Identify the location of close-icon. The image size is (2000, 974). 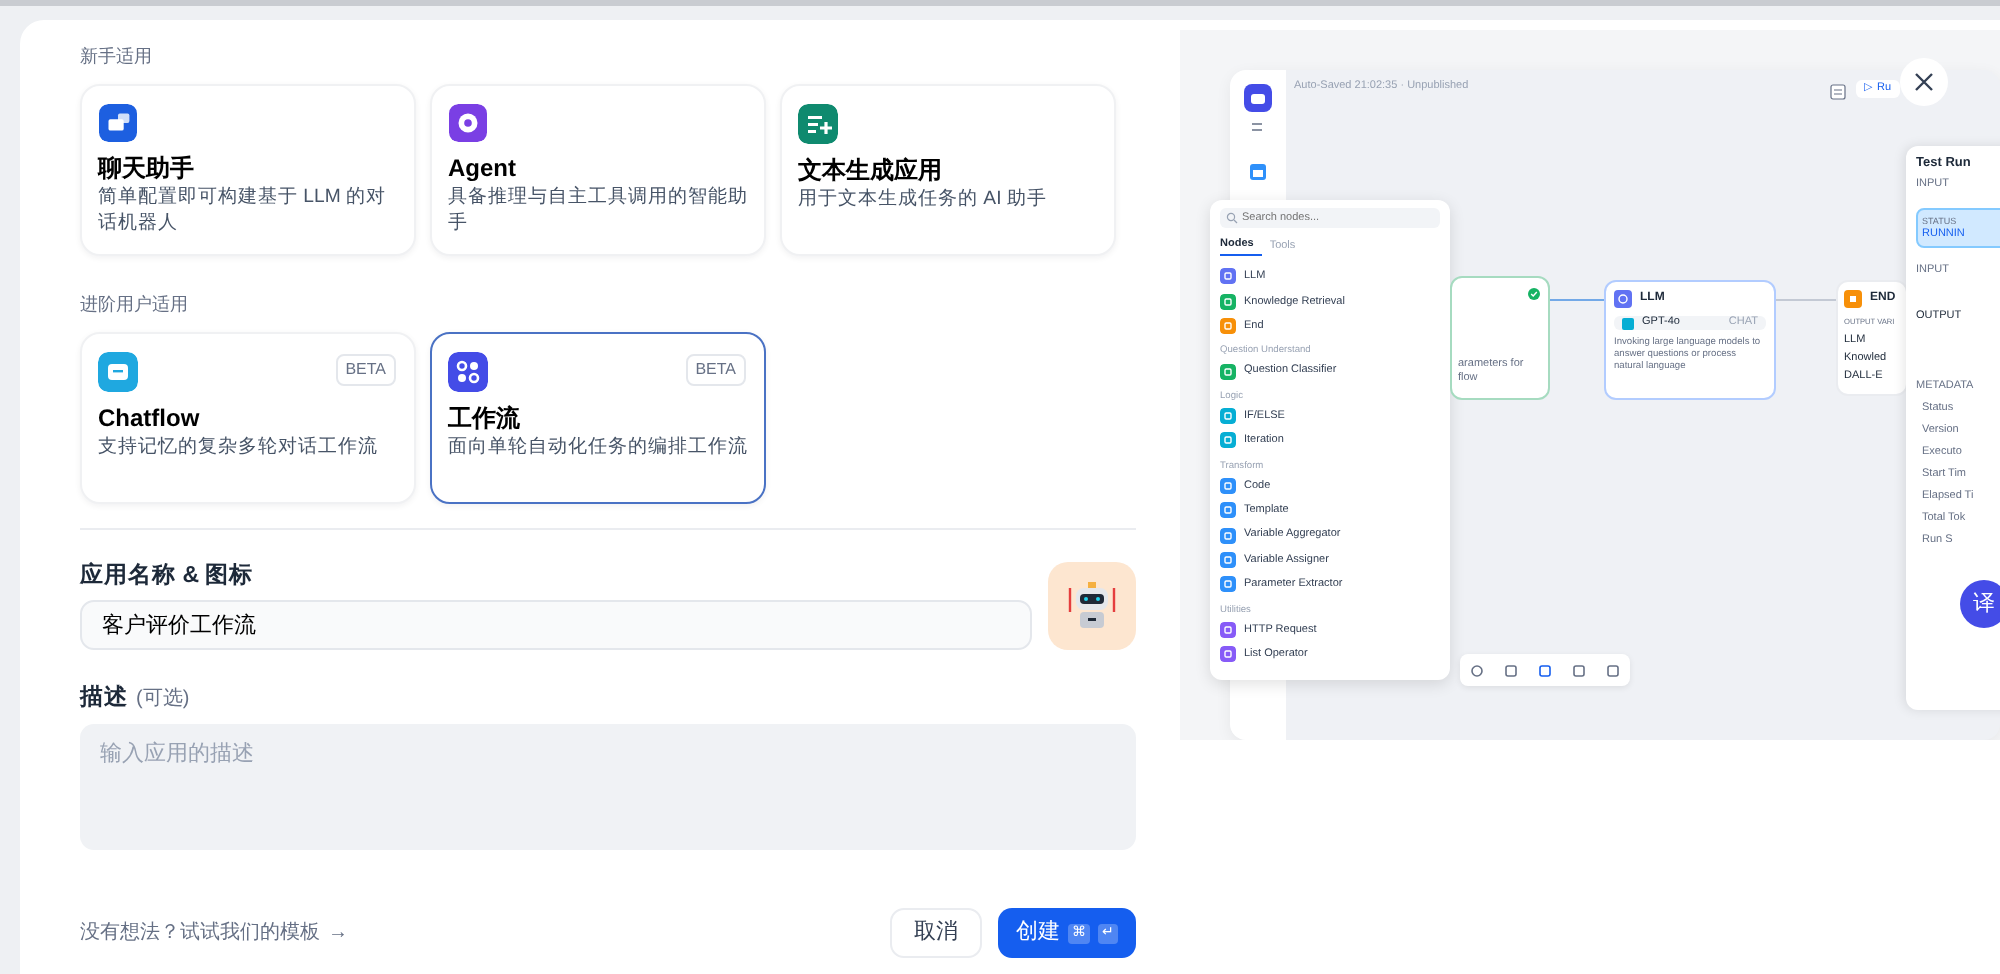
(1924, 82).